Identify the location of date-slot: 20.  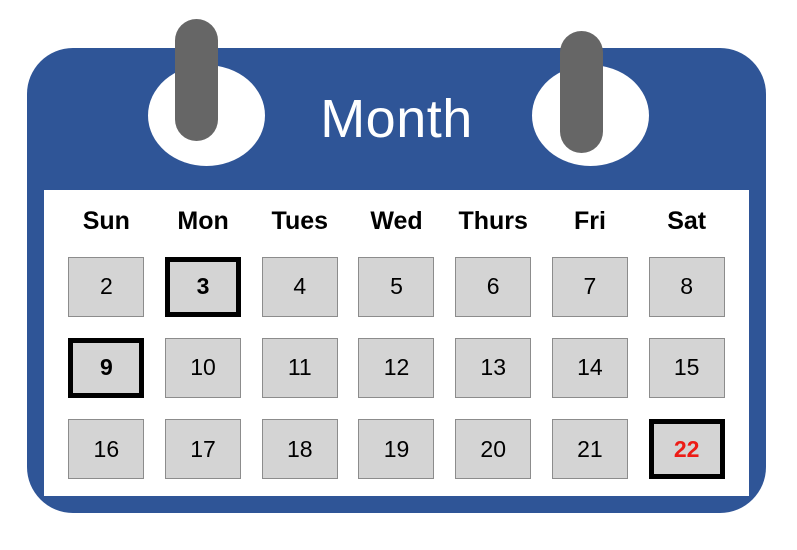
(493, 449).